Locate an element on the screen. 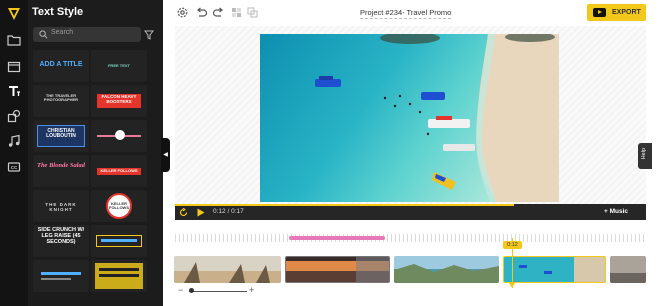 The height and width of the screenshot is (306, 658). filter-icon is located at coordinates (149, 35).